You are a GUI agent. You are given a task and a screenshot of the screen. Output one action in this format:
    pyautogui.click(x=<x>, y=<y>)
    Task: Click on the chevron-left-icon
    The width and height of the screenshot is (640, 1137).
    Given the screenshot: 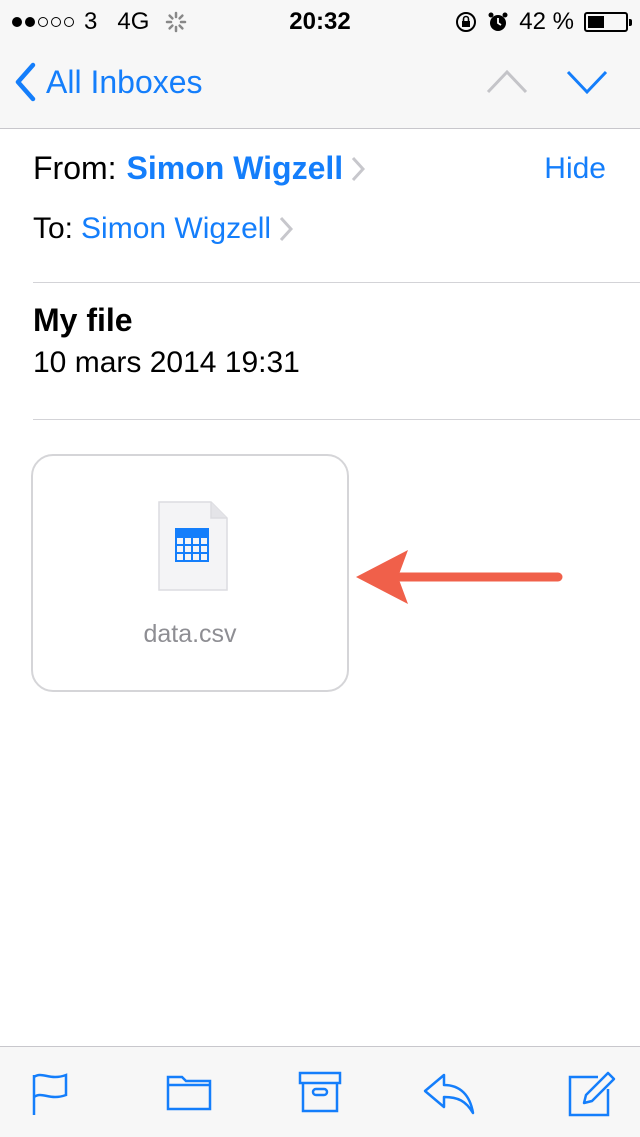 What is the action you would take?
    pyautogui.click(x=25, y=82)
    